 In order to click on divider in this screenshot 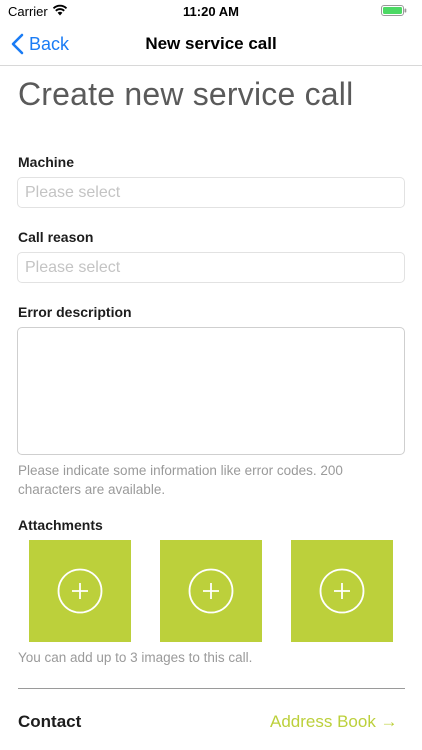, I will do `click(211, 688)`.